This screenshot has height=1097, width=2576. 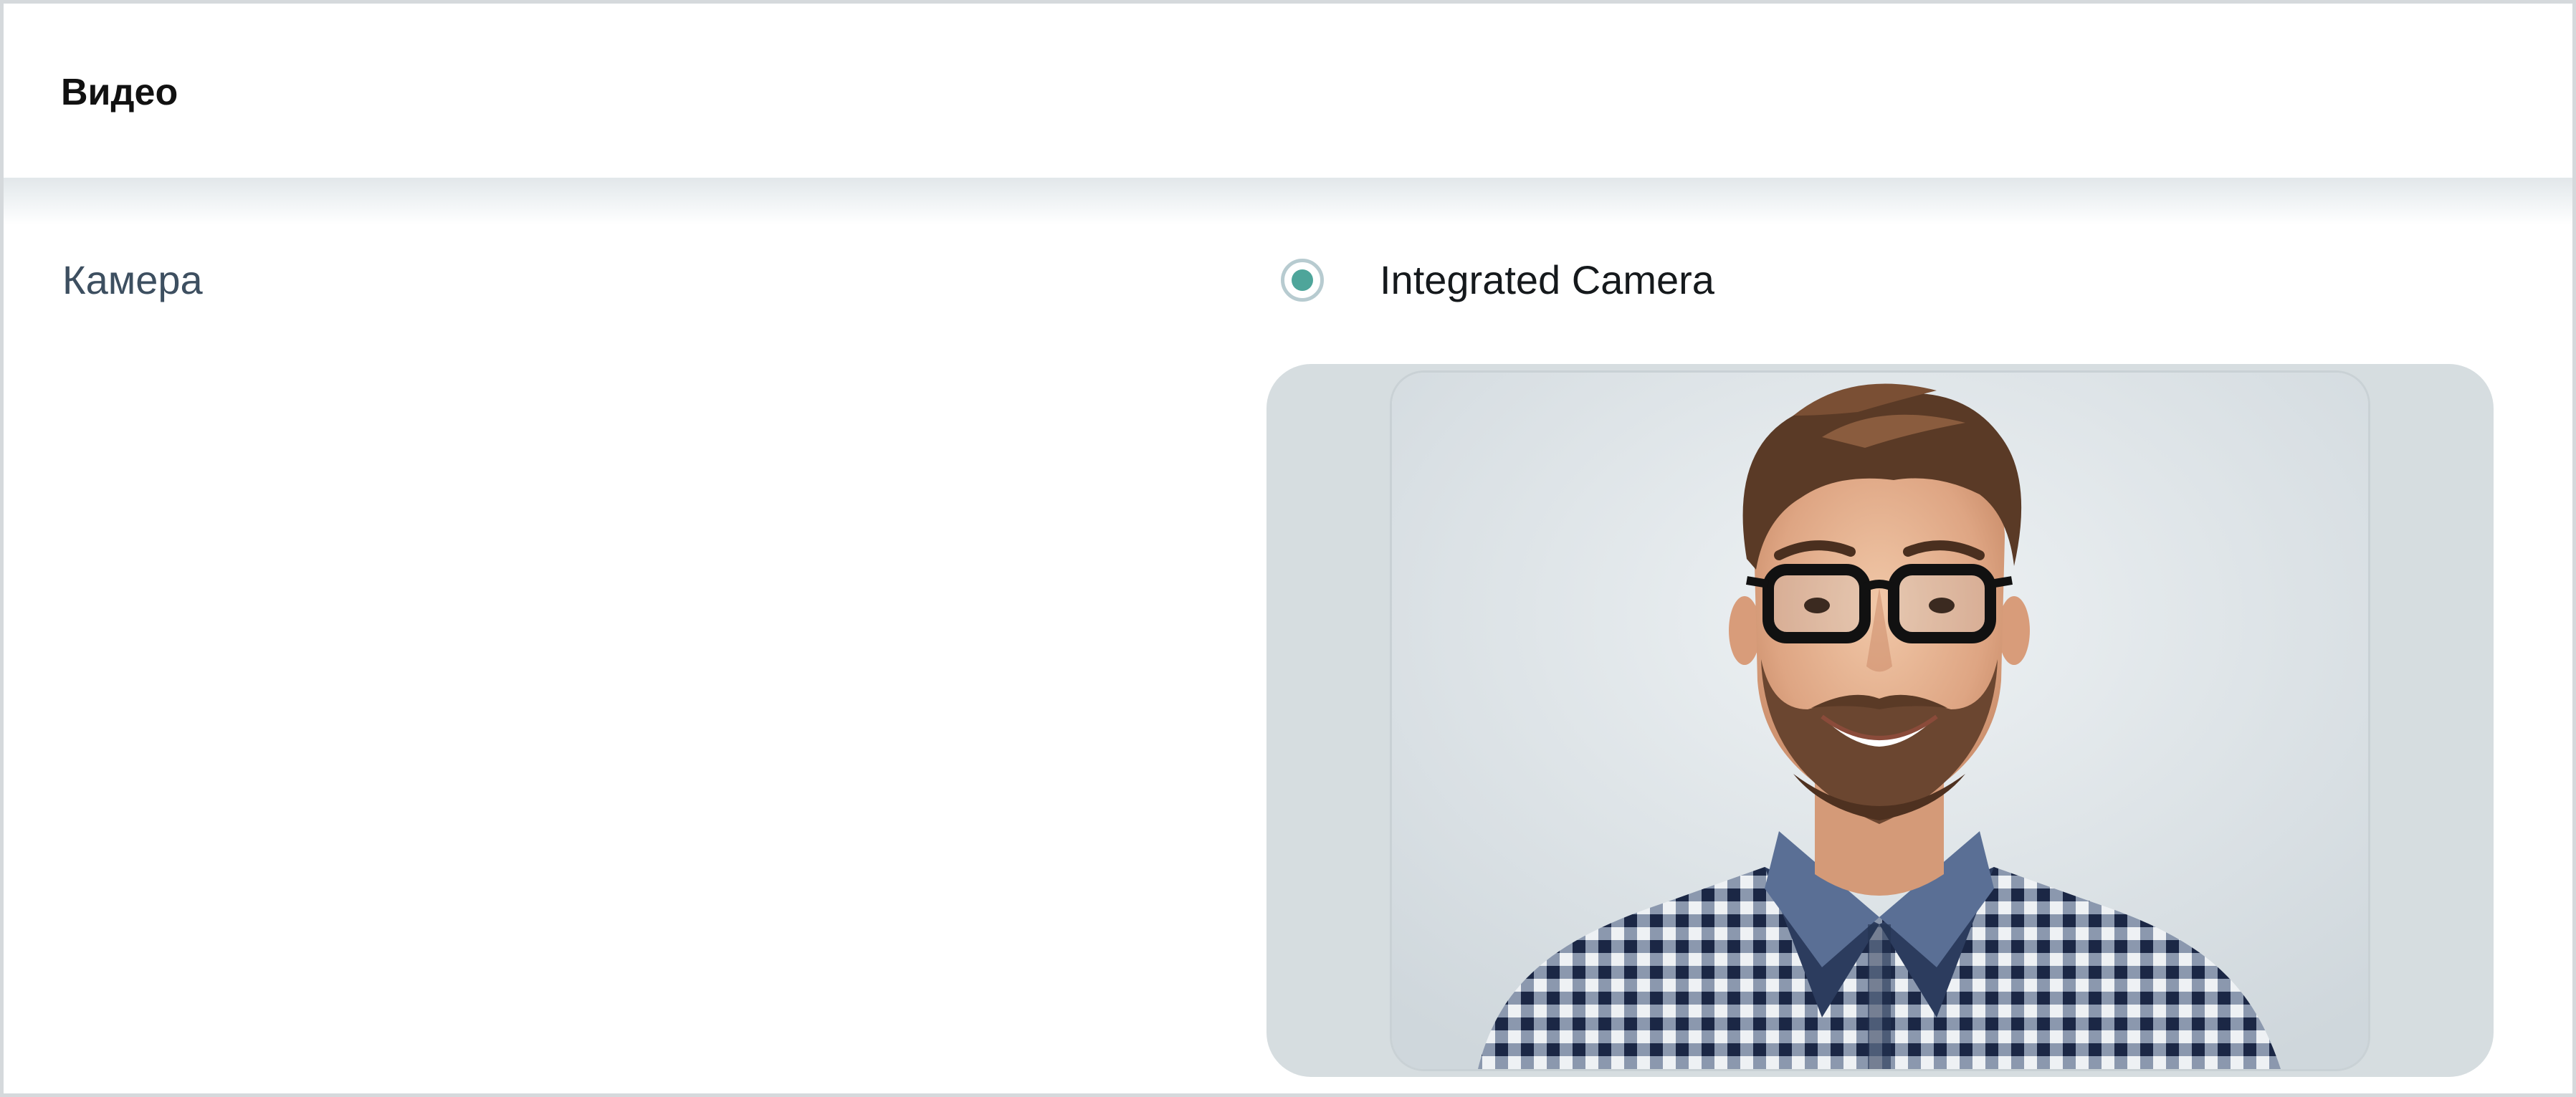 I want to click on camera-option-label: Integrated Camera, so click(x=1547, y=280).